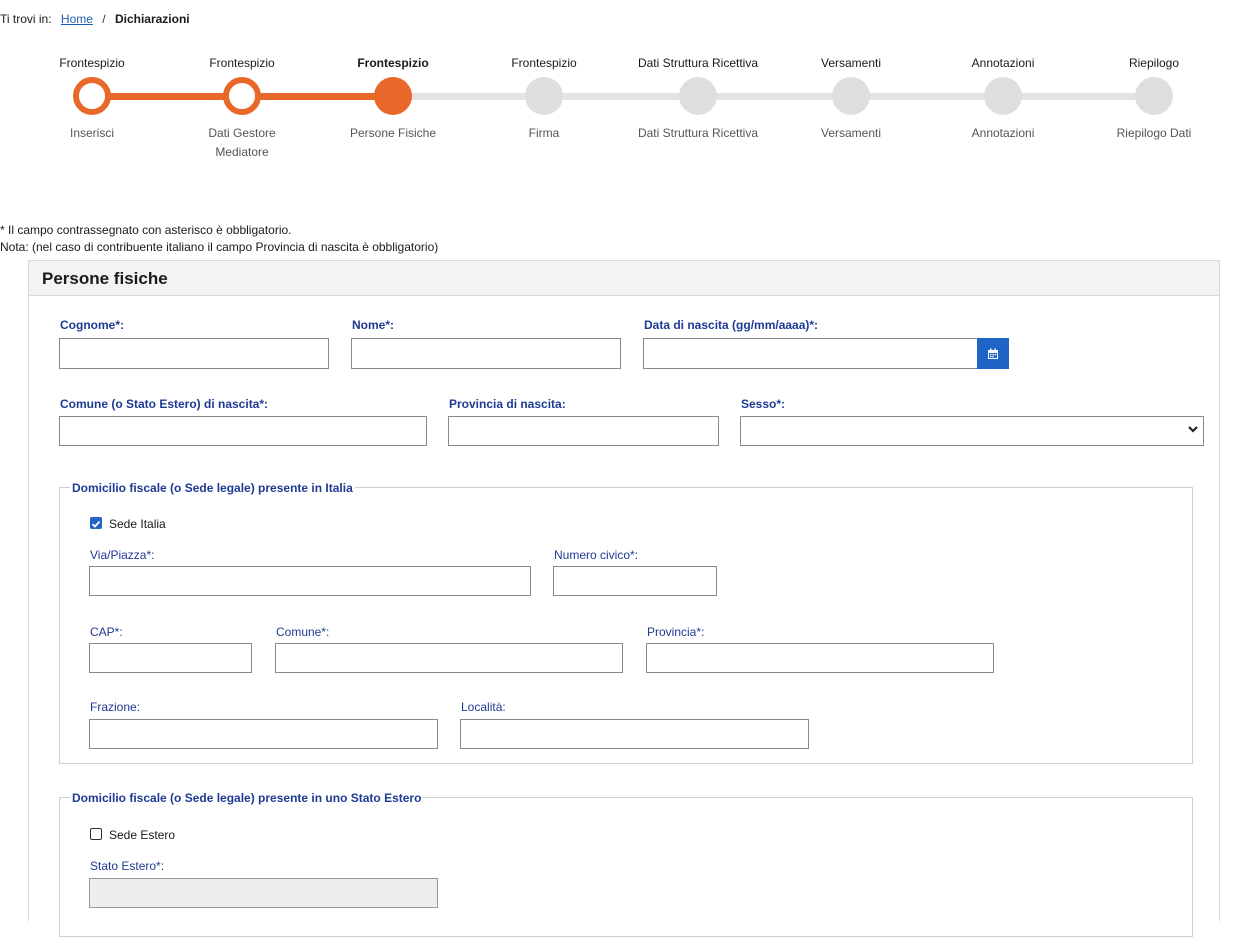 This screenshot has width=1248, height=937. Describe the element at coordinates (626, 867) in the screenshot. I see `domicilio-estero-fieldset` at that location.